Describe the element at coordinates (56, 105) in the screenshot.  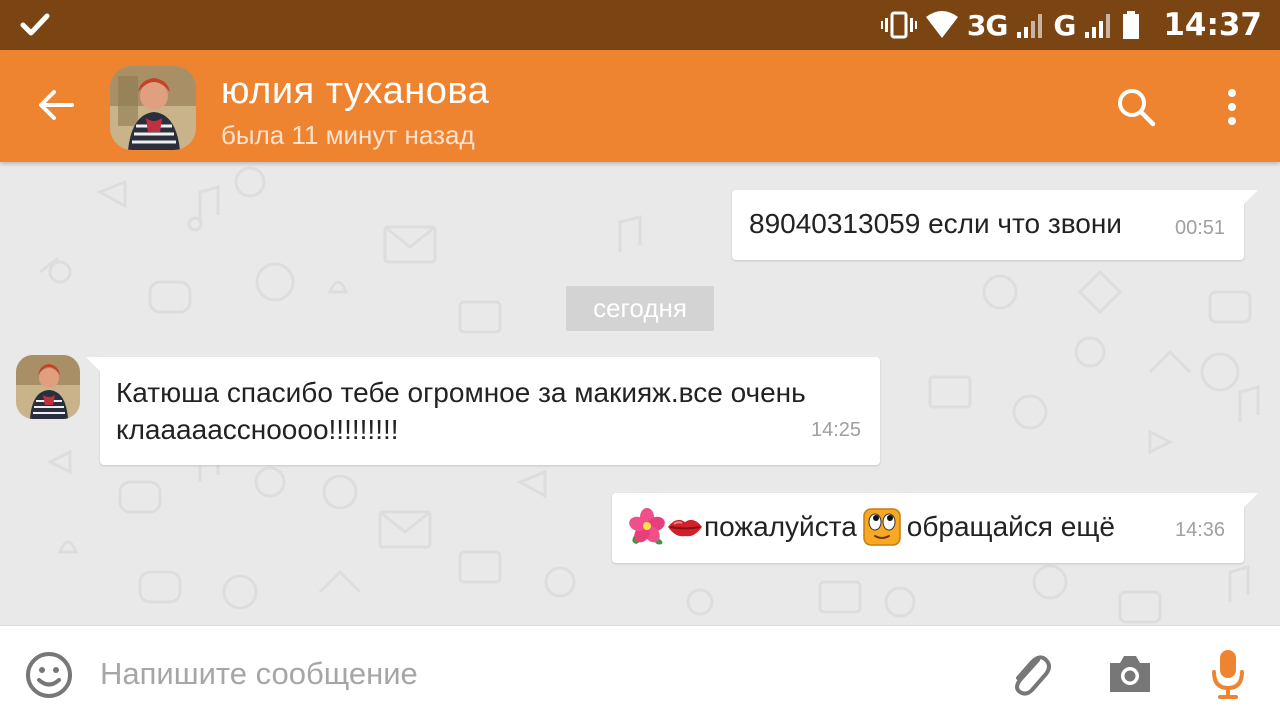
I see `back-arrow-icon` at that location.